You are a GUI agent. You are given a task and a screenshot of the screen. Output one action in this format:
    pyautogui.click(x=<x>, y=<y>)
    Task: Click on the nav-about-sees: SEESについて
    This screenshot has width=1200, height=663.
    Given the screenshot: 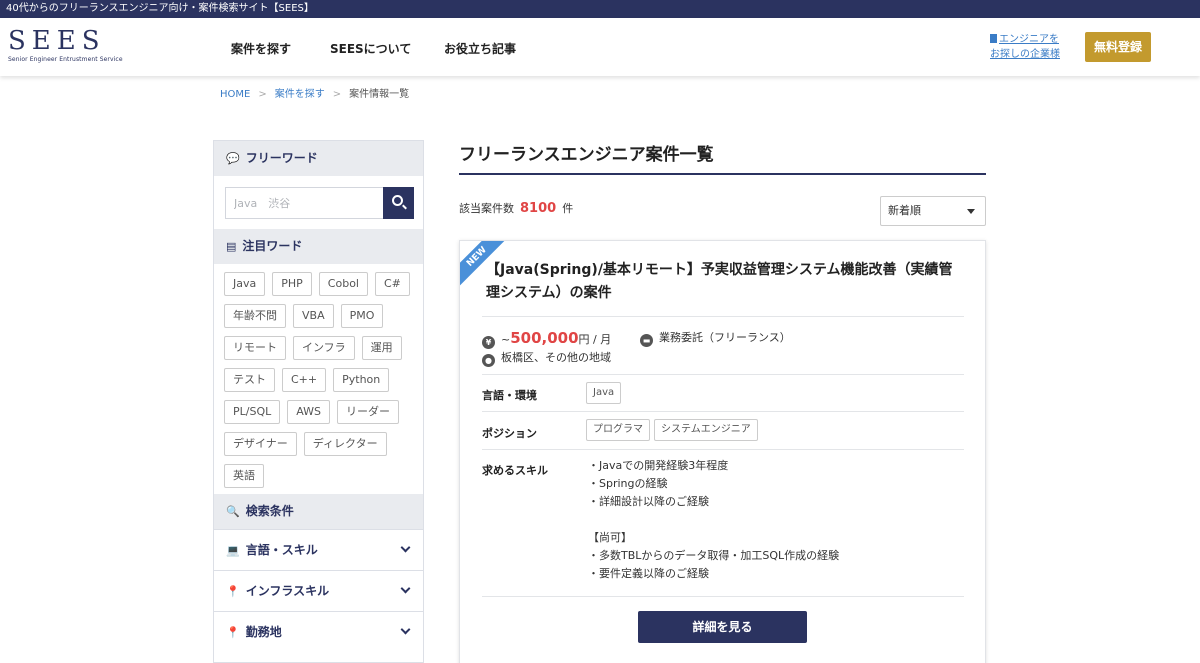 What is the action you would take?
    pyautogui.click(x=370, y=48)
    